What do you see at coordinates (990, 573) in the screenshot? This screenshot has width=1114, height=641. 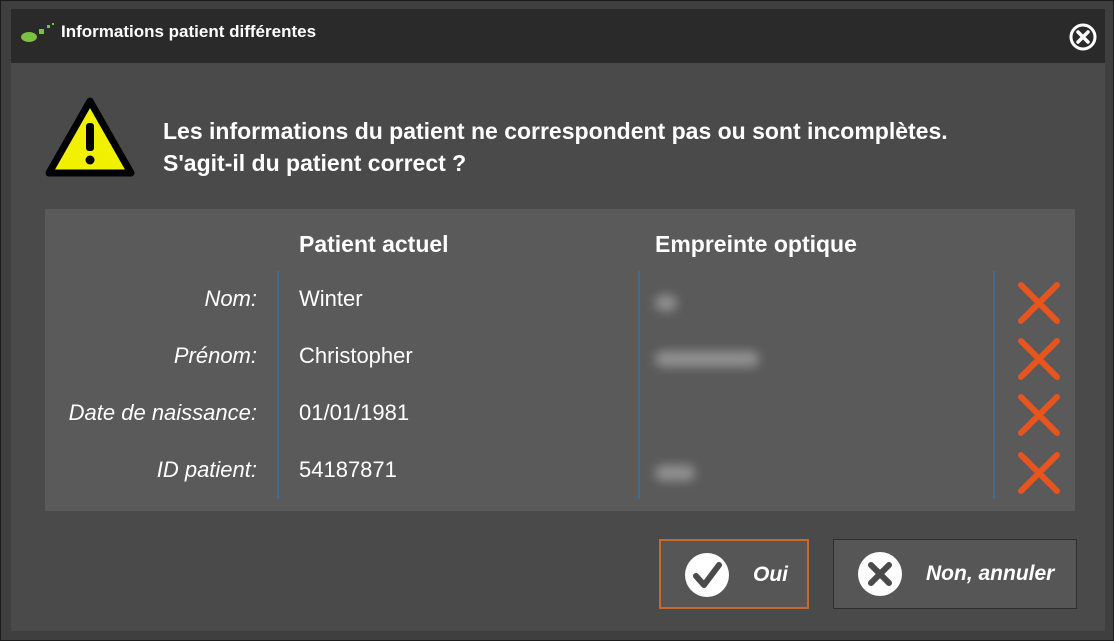 I see `cancel-button-label: Non, annuler` at bounding box center [990, 573].